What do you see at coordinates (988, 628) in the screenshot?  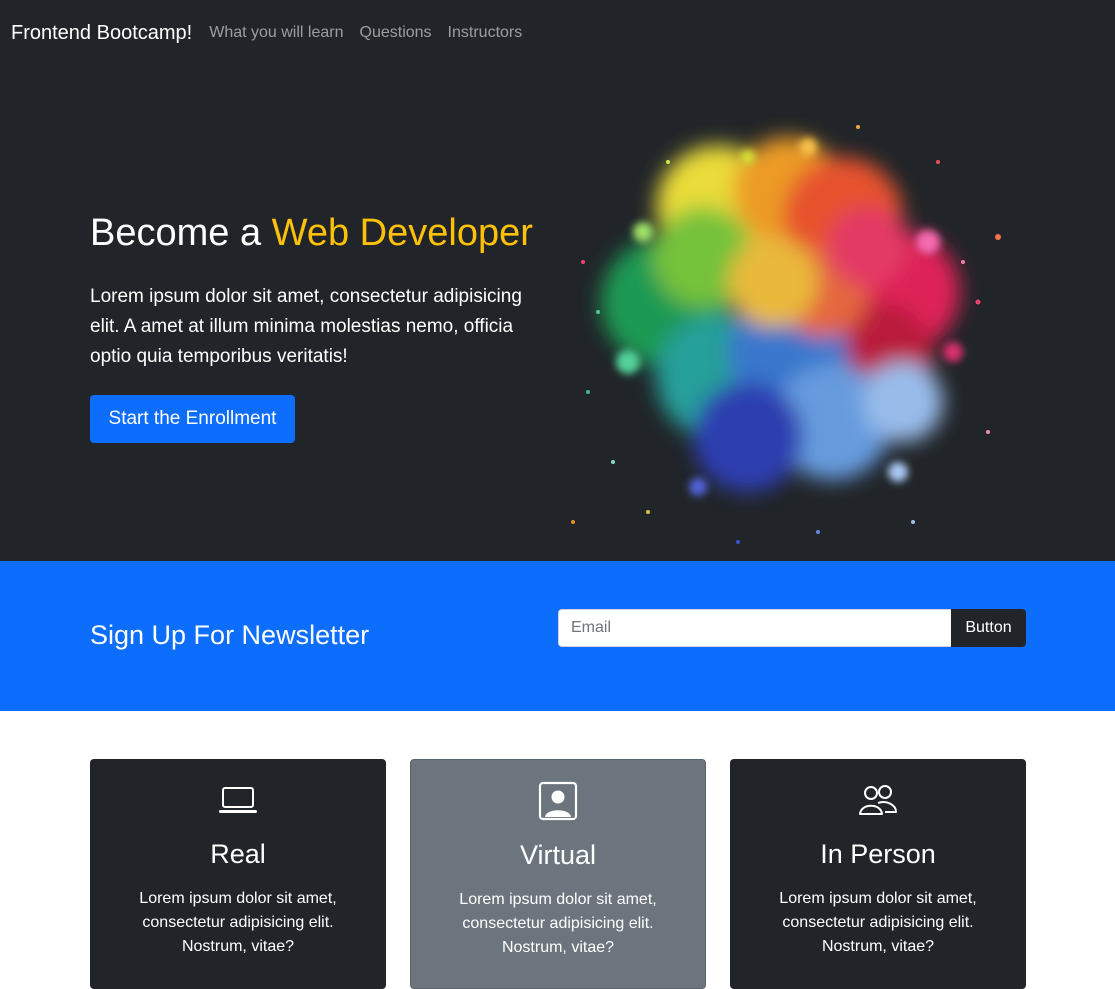 I see `newsletter-submit-button: Button` at bounding box center [988, 628].